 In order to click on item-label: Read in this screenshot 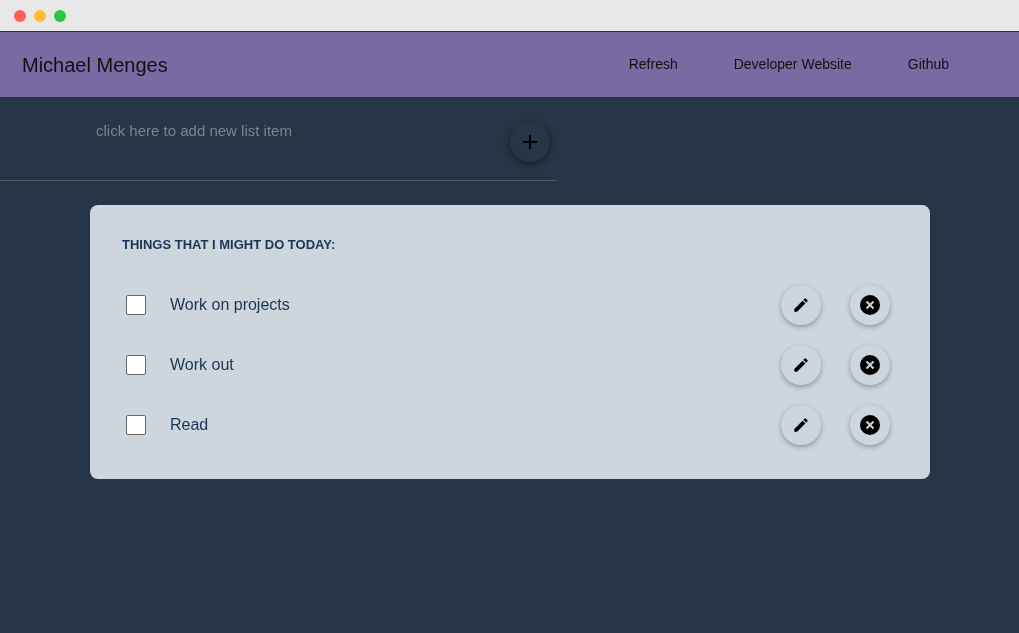, I will do `click(190, 424)`.